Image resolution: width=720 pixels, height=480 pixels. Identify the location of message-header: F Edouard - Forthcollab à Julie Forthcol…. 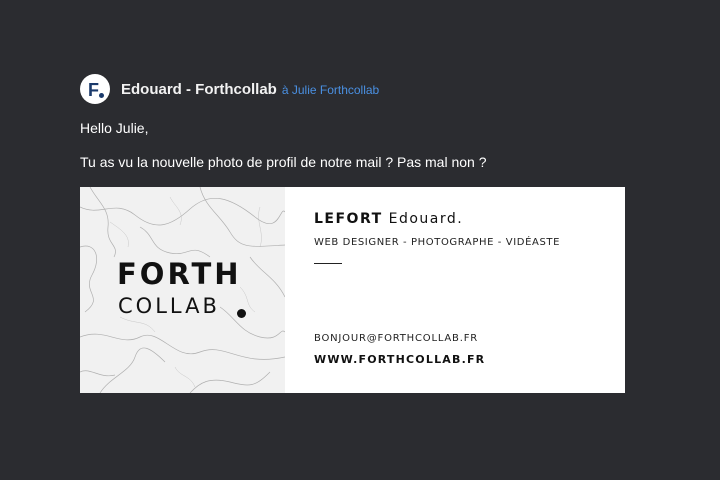
(229, 89).